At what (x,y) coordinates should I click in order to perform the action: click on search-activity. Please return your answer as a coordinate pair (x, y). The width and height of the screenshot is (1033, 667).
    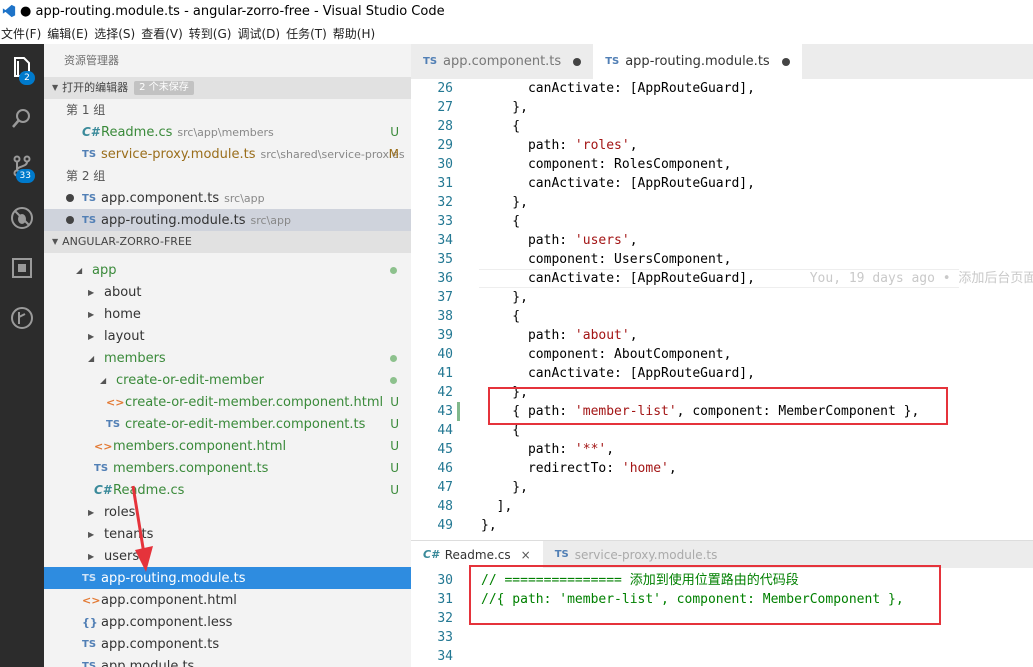
    Looking at the image, I should click on (22, 118).